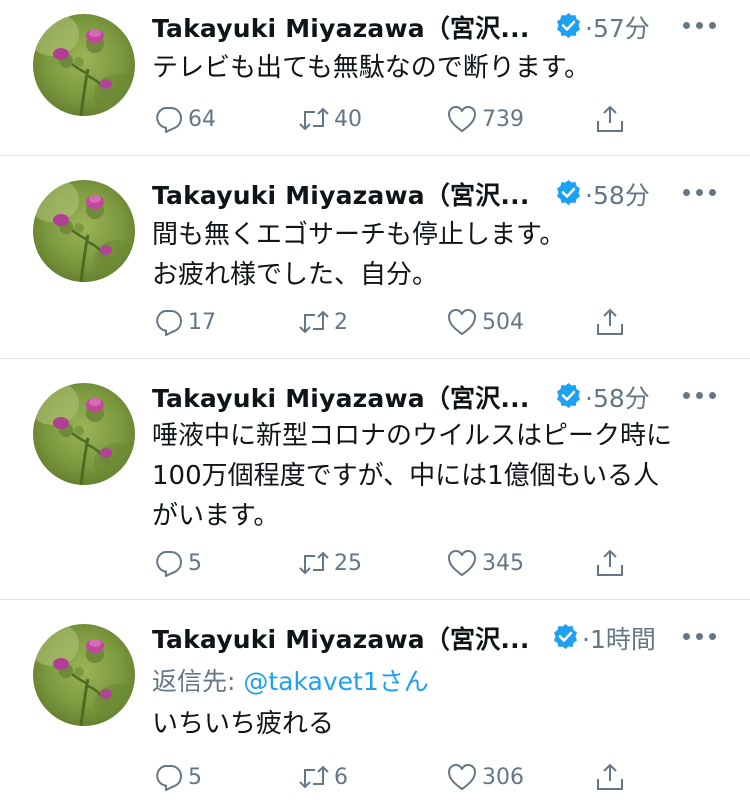 The image size is (750, 808). I want to click on tweet-text-line: お疲れ様でした、自分。, so click(295, 275).